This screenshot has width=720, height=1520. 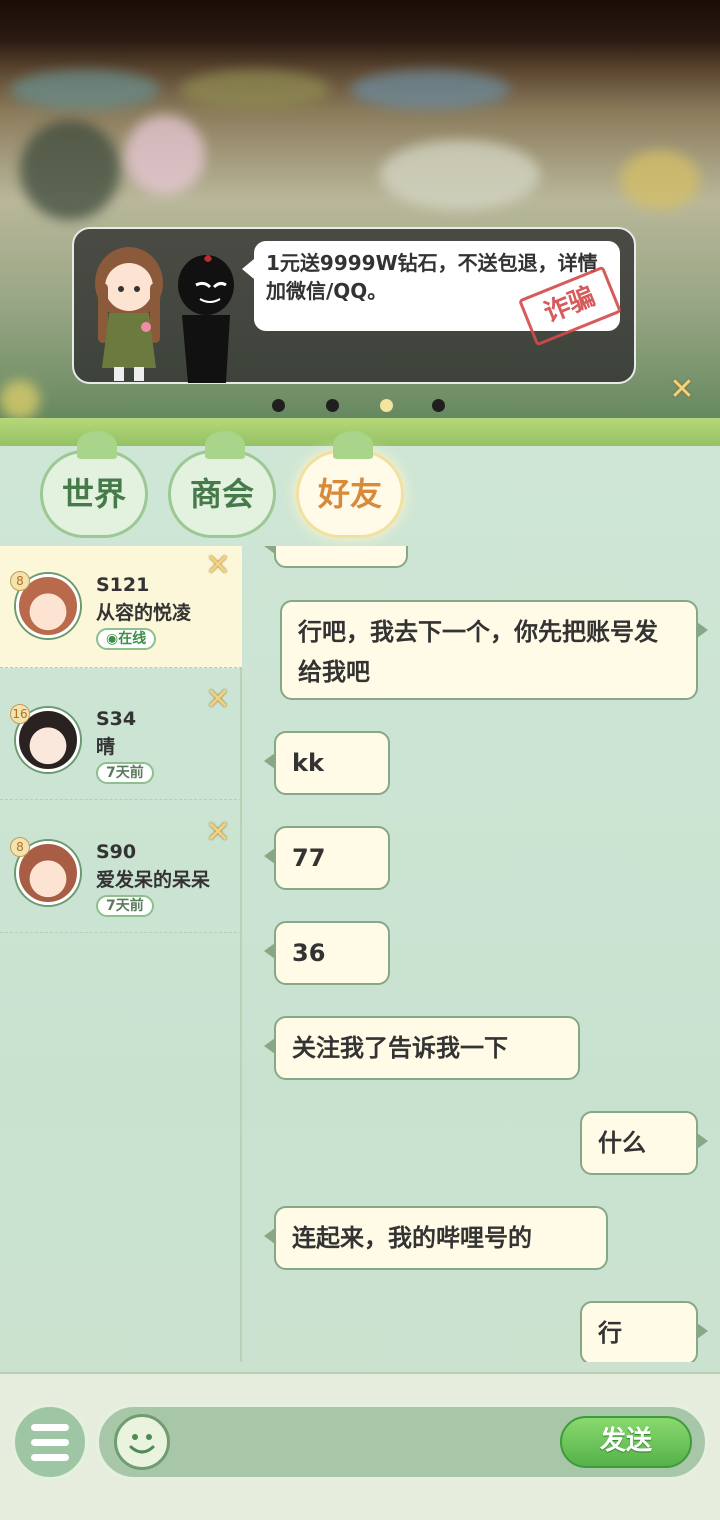 What do you see at coordinates (622, 1143) in the screenshot?
I see `message-text: 什么` at bounding box center [622, 1143].